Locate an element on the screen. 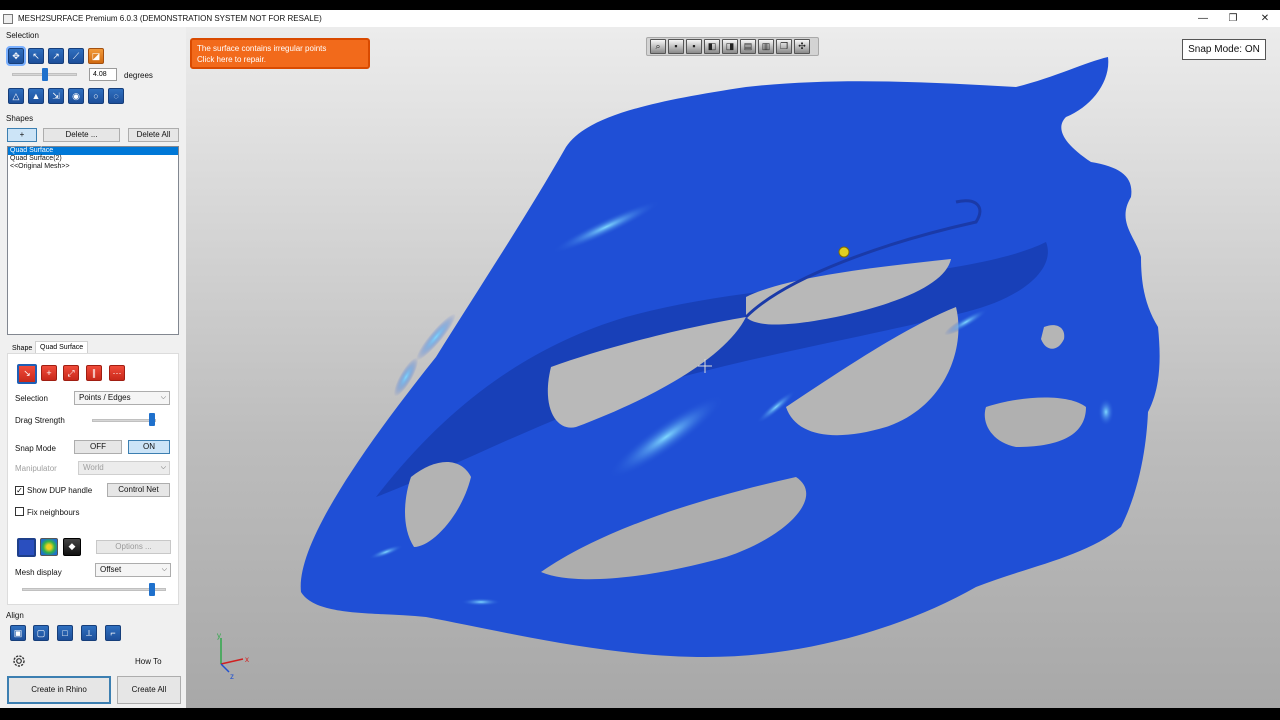  drag-strength-track is located at coordinates (124, 420).